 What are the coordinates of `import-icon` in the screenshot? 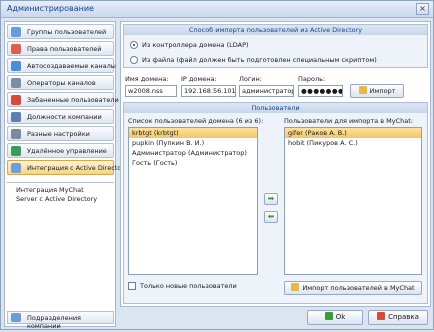 It's located at (362, 90).